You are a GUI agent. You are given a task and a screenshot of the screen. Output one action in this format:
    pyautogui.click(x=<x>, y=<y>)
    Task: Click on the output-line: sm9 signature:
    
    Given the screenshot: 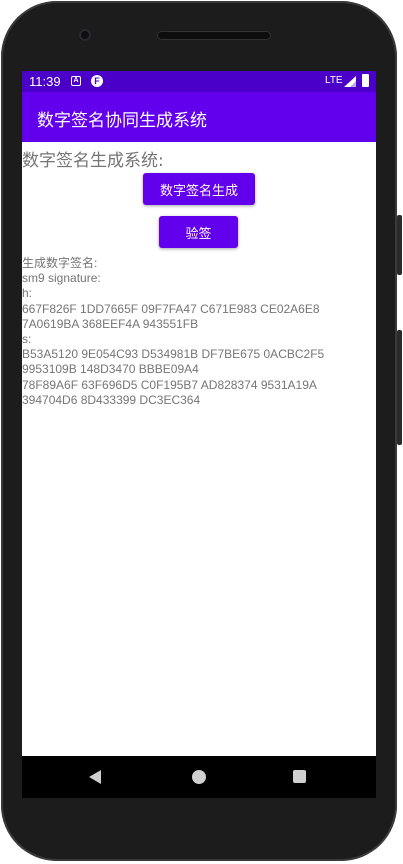 What is the action you would take?
    pyautogui.click(x=61, y=278)
    